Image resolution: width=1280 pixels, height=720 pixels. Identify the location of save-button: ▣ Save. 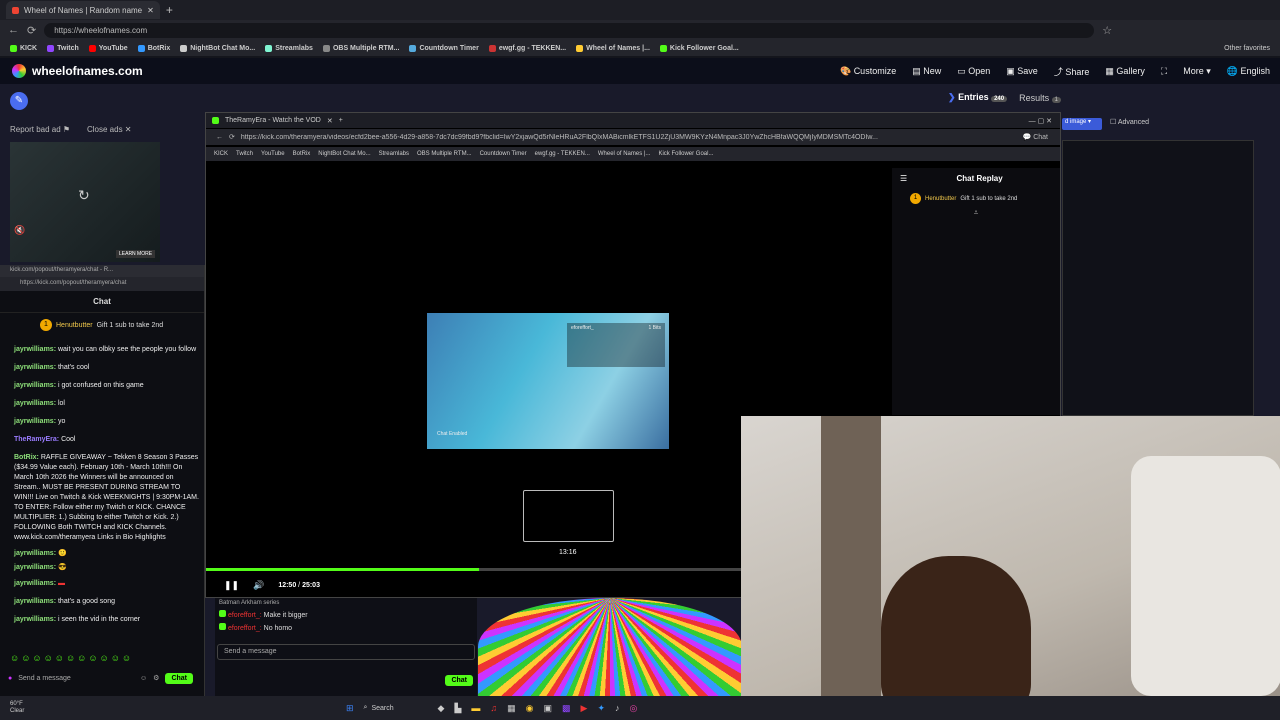
(1022, 71).